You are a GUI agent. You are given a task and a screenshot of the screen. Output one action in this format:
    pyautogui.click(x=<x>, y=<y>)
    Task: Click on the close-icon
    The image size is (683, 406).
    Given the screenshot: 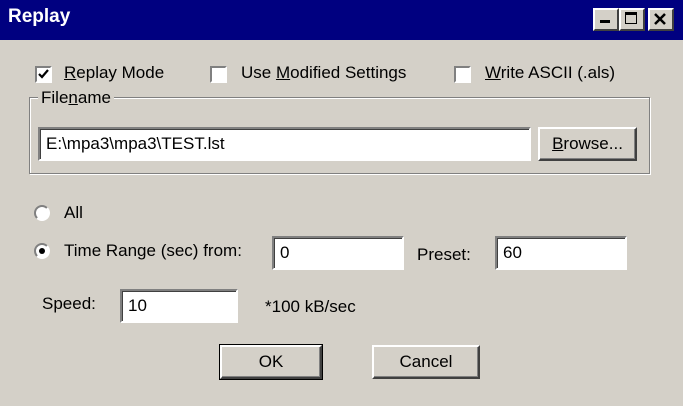 What is the action you would take?
    pyautogui.click(x=660, y=19)
    